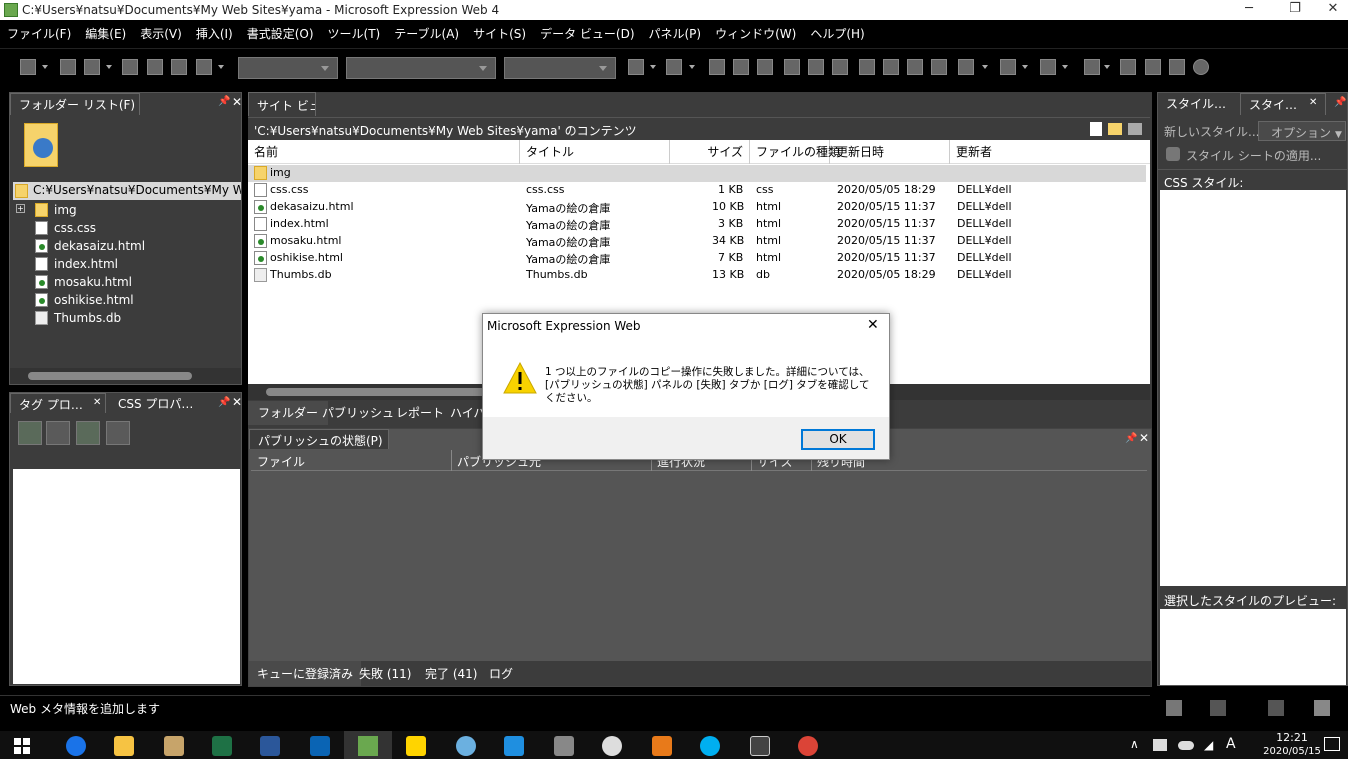 The image size is (1348, 759). Describe the element at coordinates (22, 746) in the screenshot. I see `windows-start-icon` at that location.